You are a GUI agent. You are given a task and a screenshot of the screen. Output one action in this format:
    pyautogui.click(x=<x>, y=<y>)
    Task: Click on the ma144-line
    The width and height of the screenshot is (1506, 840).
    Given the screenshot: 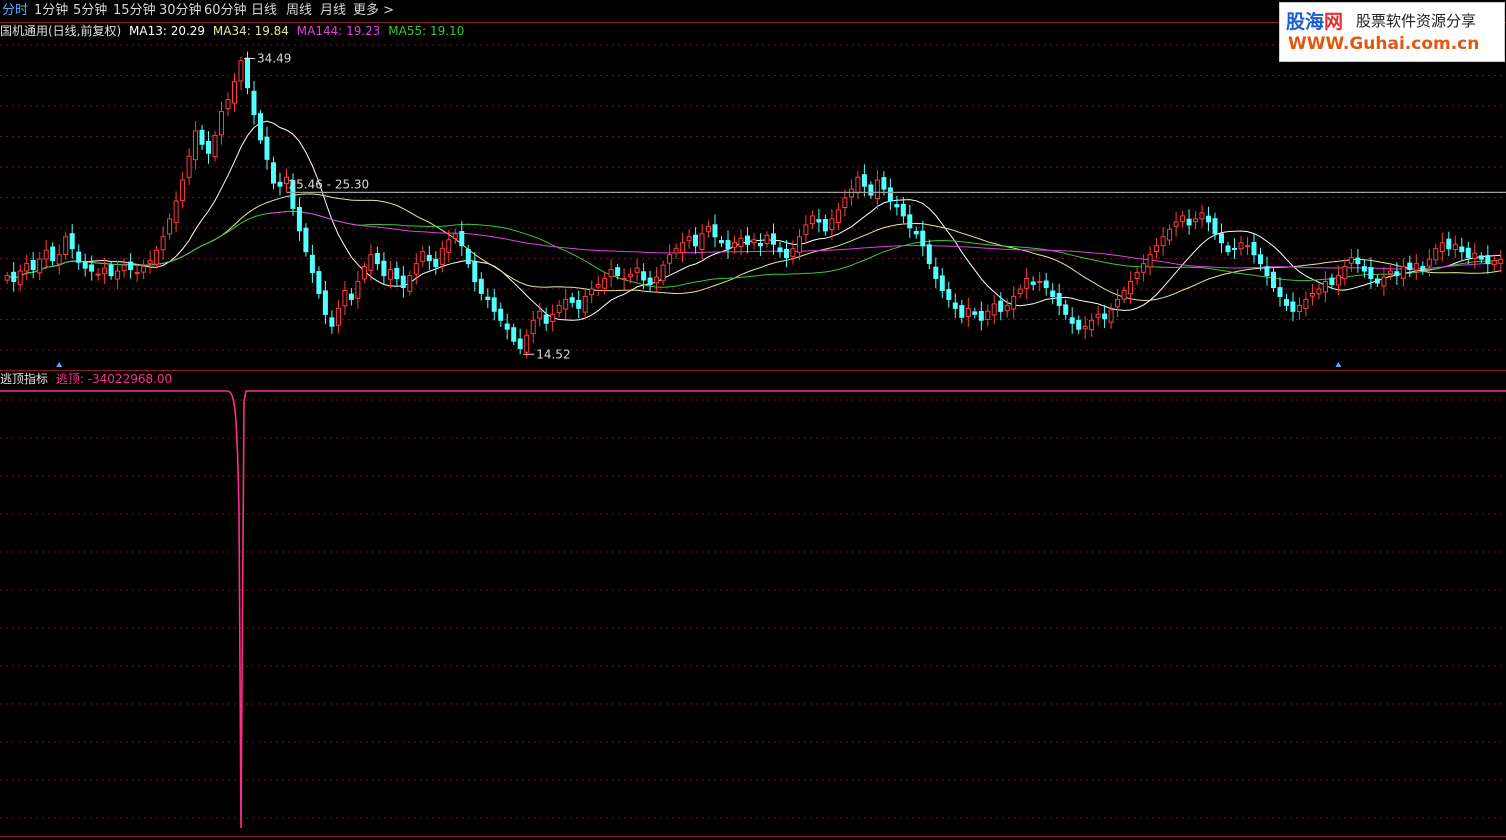 What is the action you would take?
    pyautogui.click(x=883, y=240)
    